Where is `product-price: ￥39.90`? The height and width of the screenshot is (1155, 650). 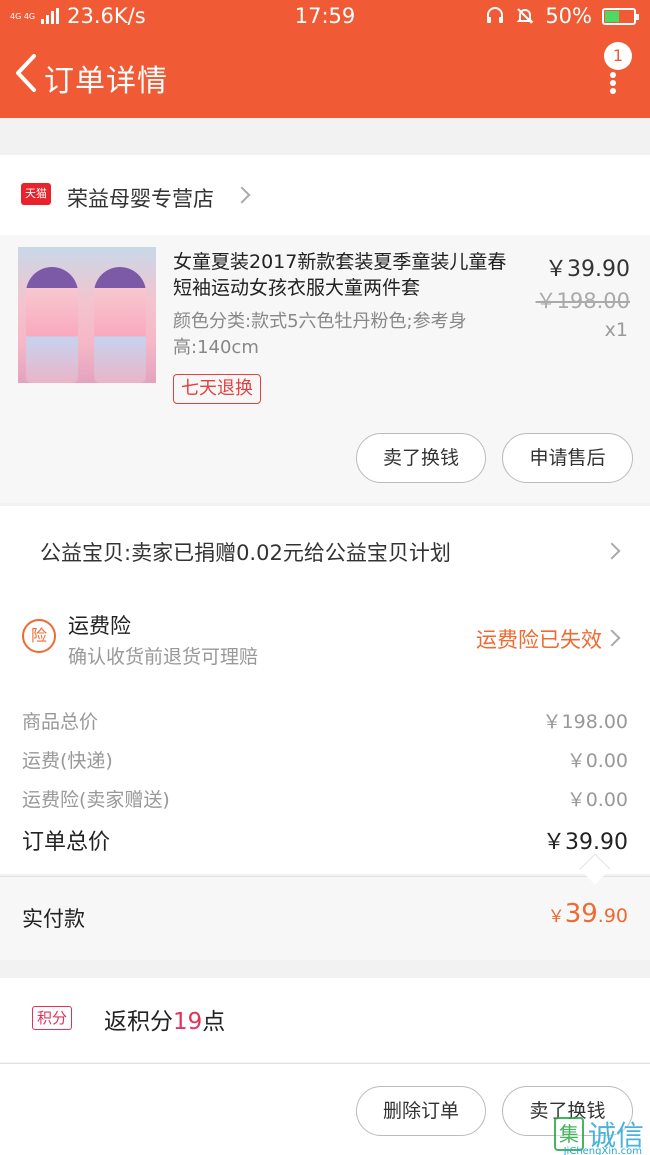 product-price: ￥39.90 is located at coordinates (587, 269).